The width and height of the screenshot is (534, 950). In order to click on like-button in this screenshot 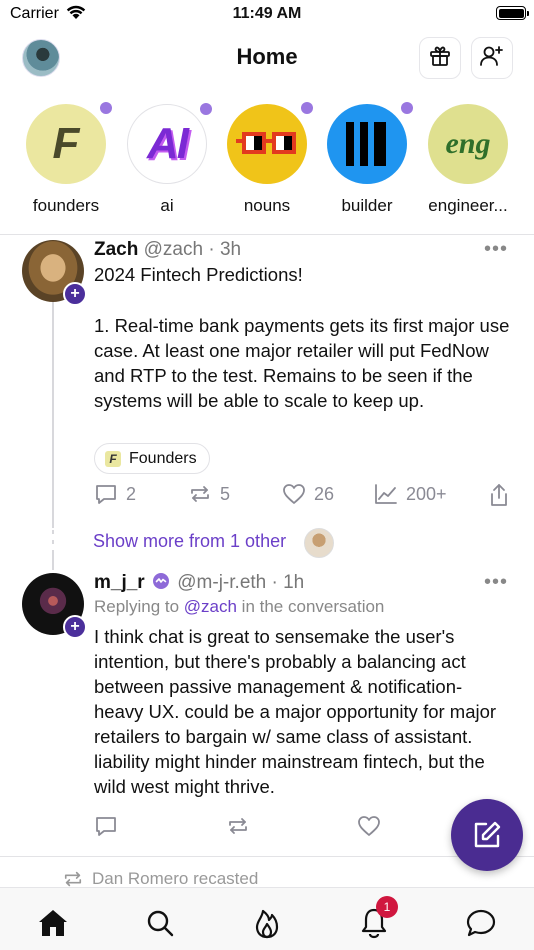, I will do `click(373, 826)`.